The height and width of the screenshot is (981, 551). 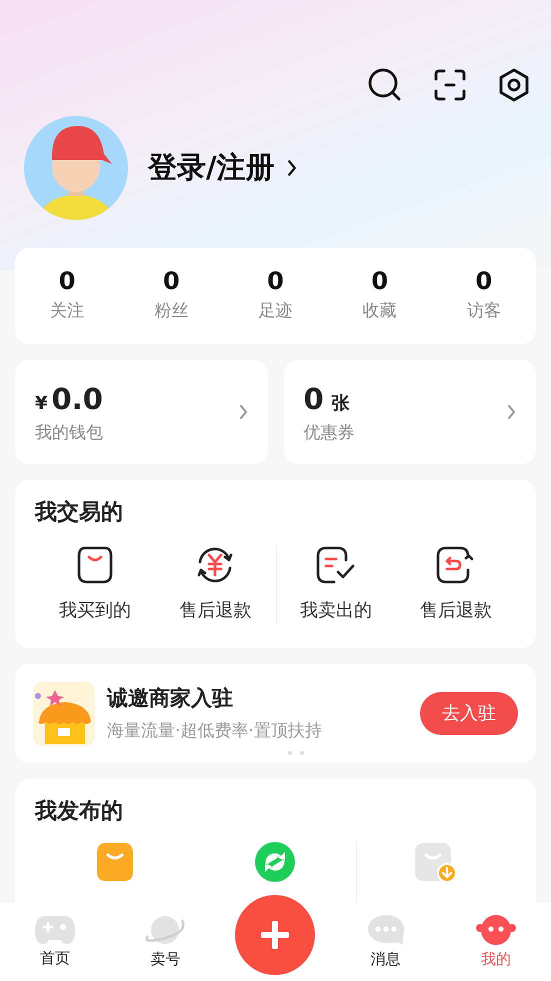 I want to click on nav-tab: 卖号, so click(x=165, y=942).